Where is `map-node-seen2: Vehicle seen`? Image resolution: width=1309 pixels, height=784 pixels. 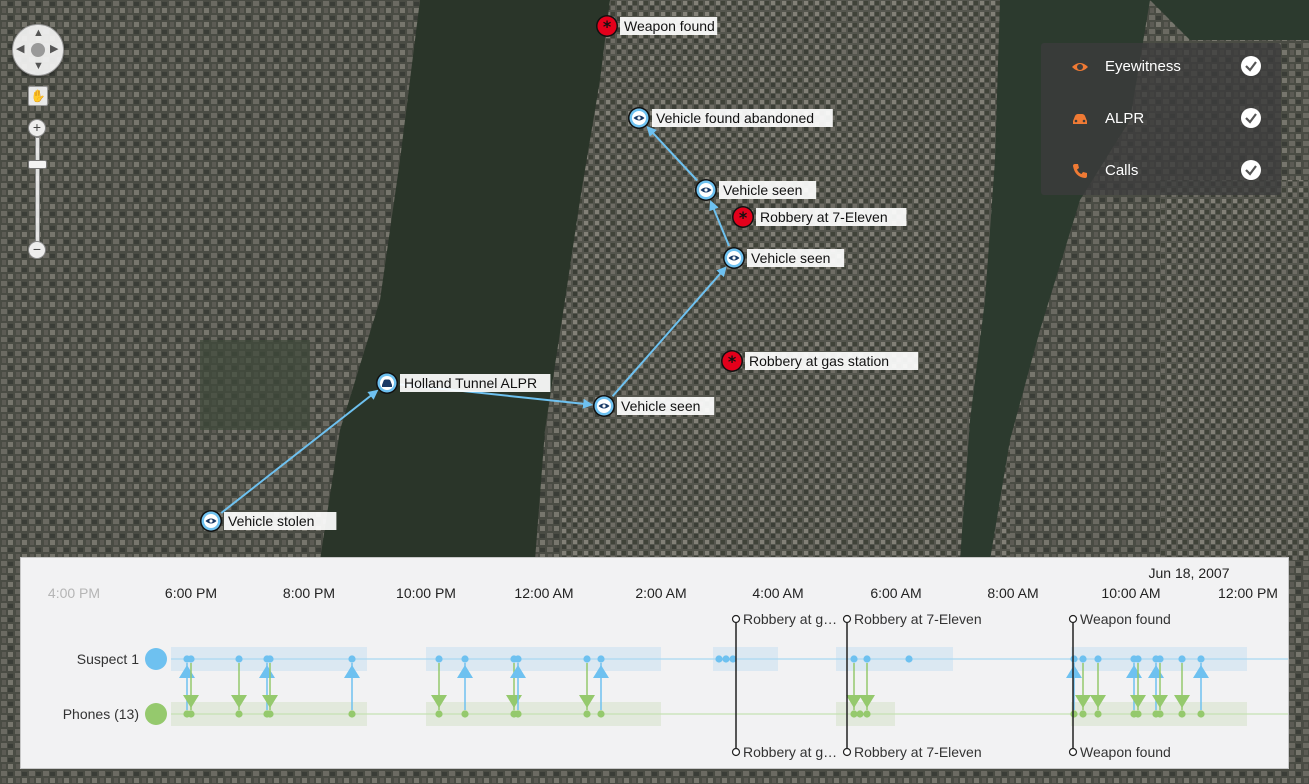
map-node-seen2: Vehicle seen is located at coordinates (784, 258).